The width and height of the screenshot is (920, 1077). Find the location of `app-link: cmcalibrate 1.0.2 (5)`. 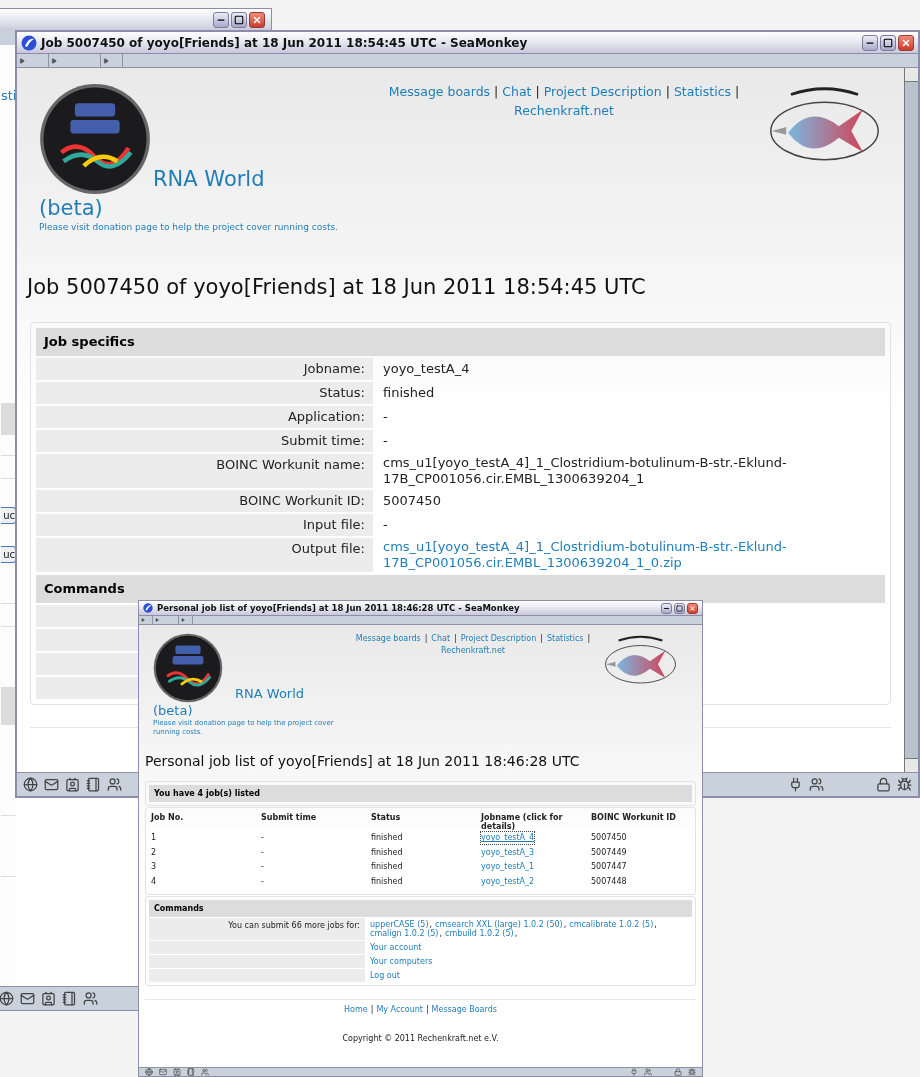

app-link: cmcalibrate 1.0.2 (5) is located at coordinates (611, 924).